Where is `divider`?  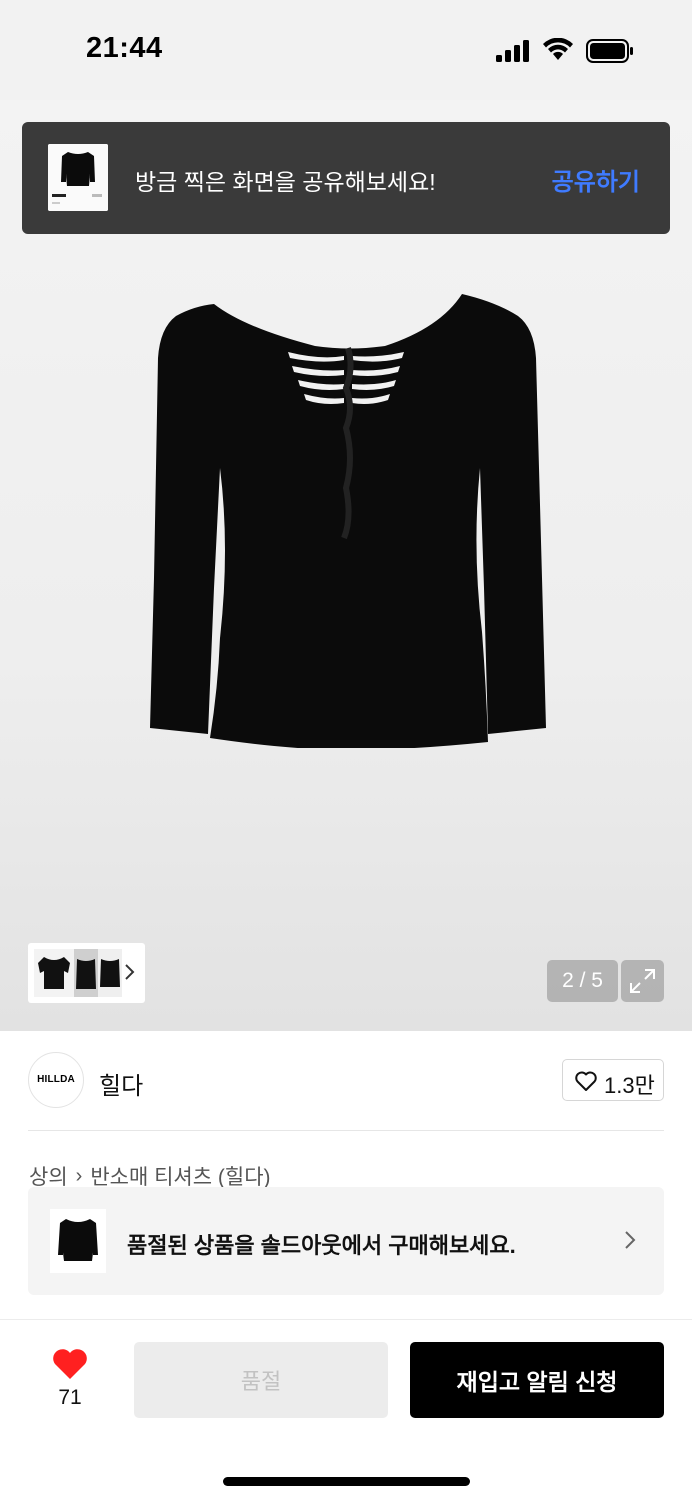
divider is located at coordinates (346, 1130).